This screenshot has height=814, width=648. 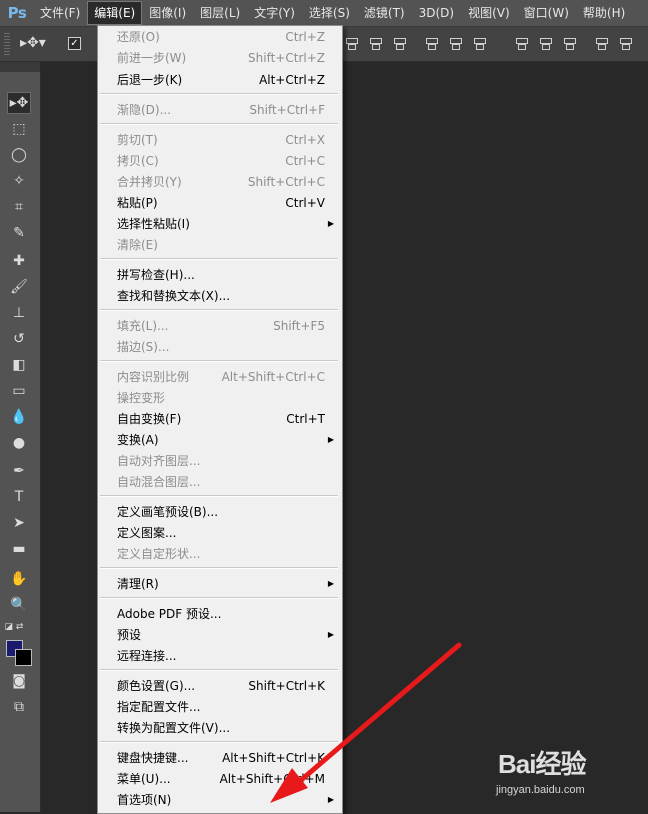 I want to click on menu-item-menus: 菜单(U)... Alt+Shift+Ctrl+M, so click(x=220, y=779).